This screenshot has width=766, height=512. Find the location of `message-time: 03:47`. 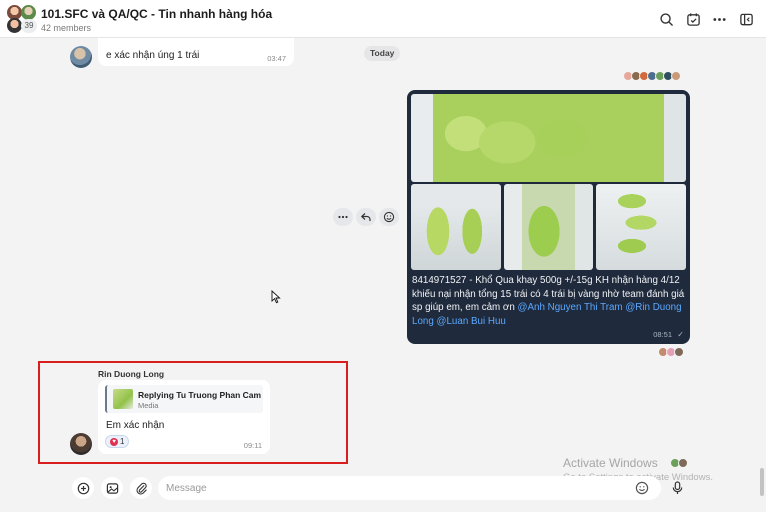

message-time: 03:47 is located at coordinates (276, 58).